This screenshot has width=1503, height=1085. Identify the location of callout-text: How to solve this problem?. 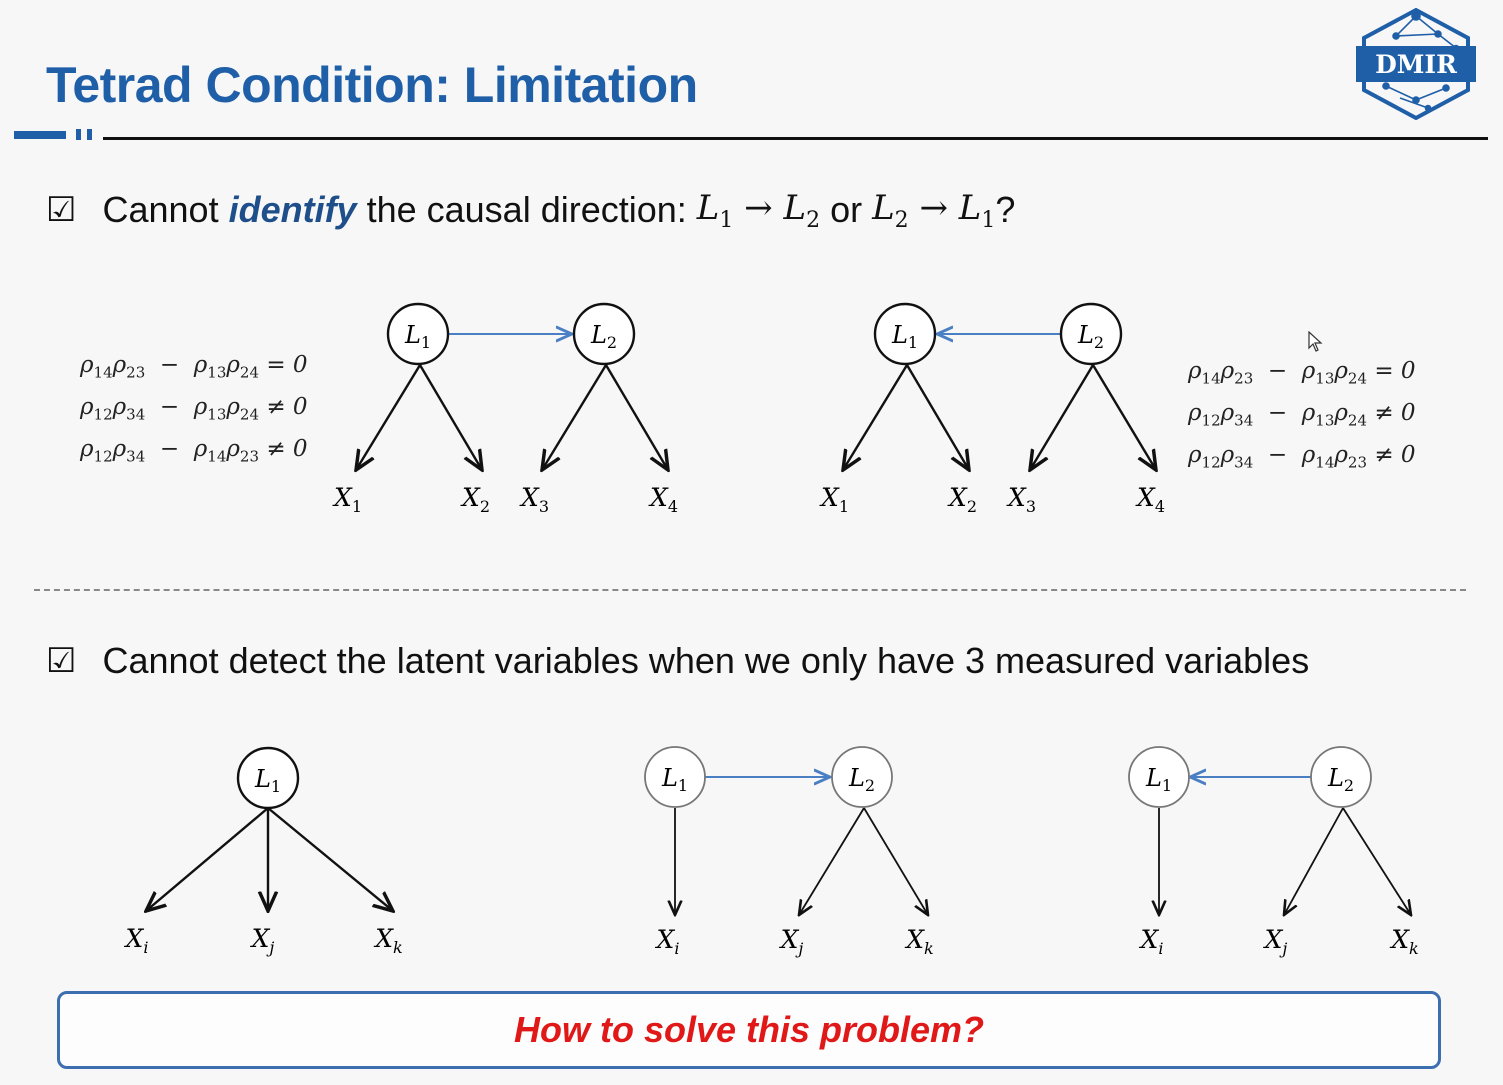
(749, 1029).